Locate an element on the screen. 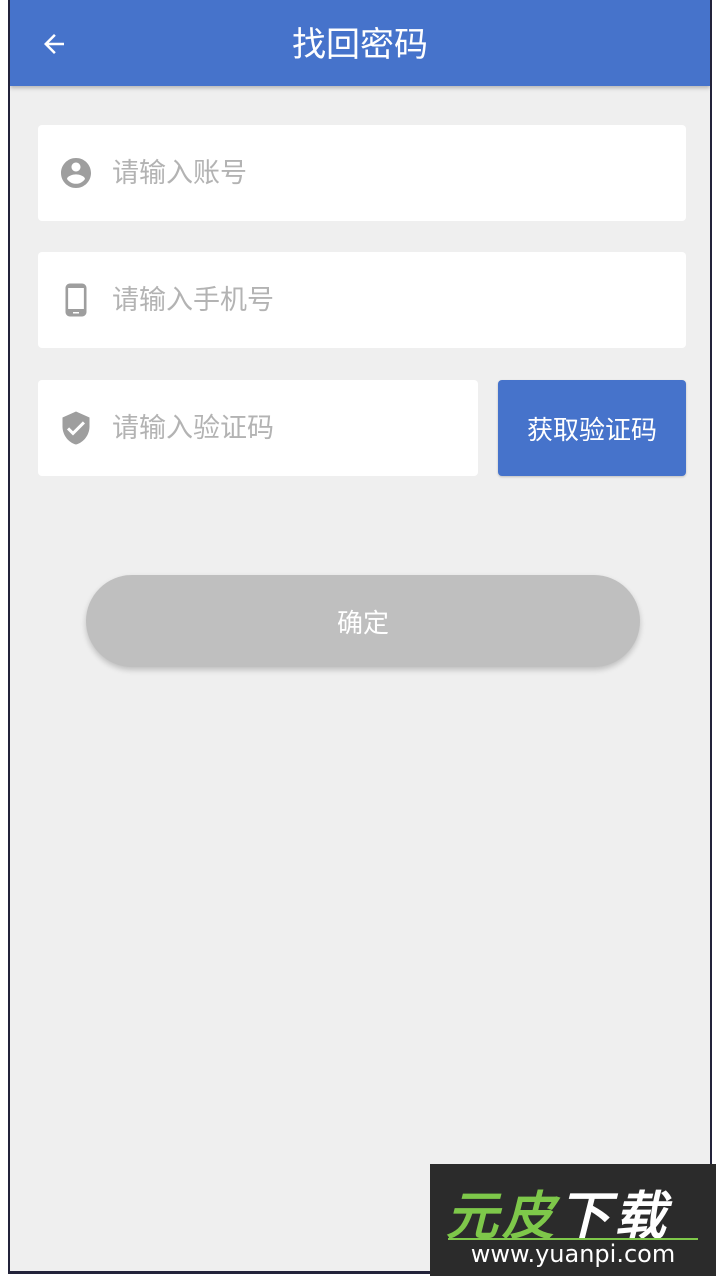 This screenshot has width=720, height=1280. watermark-logo: 元皮下载 www.yuanpi.com is located at coordinates (573, 1220).